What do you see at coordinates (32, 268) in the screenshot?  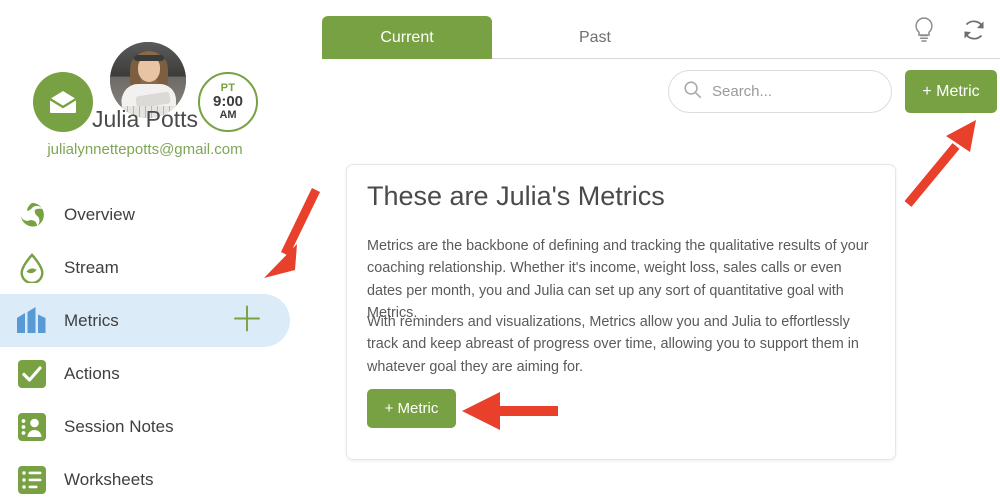 I see `droplet-icon` at bounding box center [32, 268].